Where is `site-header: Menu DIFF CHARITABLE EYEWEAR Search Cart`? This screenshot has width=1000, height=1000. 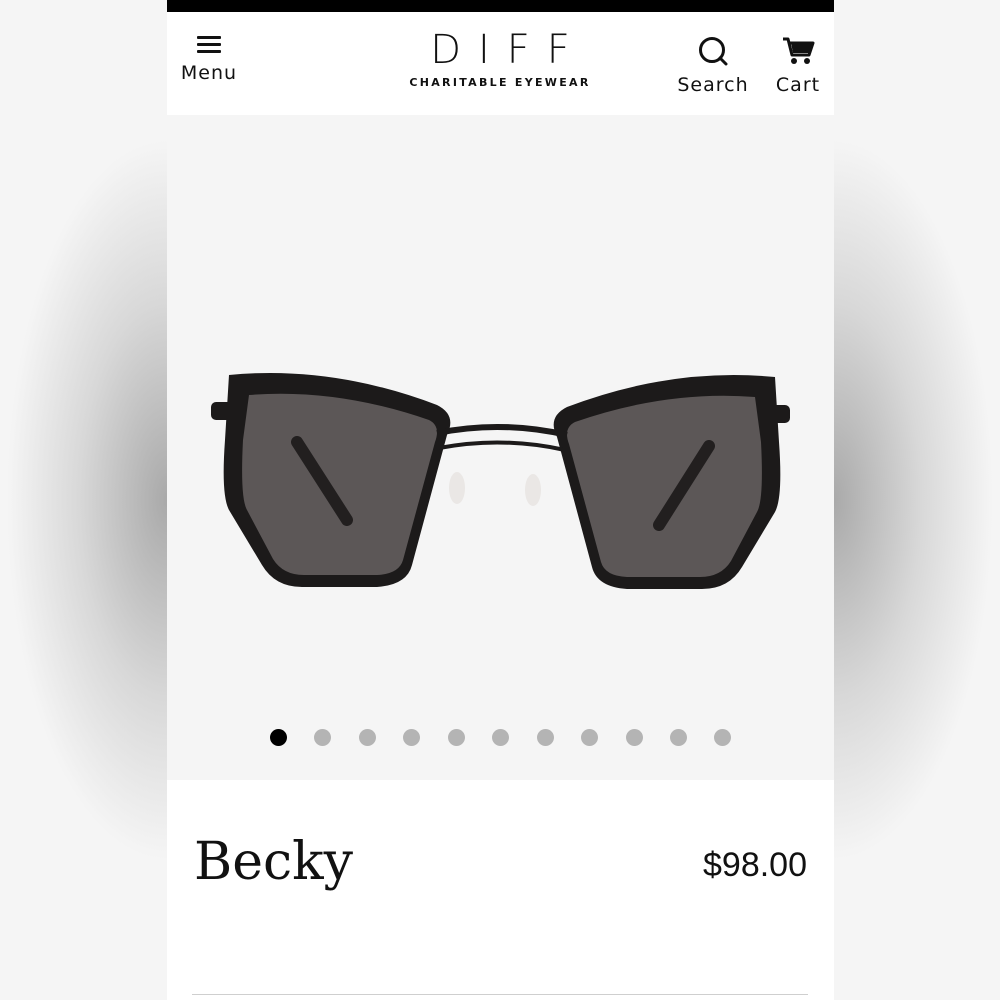 site-header: Menu DIFF CHARITABLE EYEWEAR Search Cart is located at coordinates (500, 63).